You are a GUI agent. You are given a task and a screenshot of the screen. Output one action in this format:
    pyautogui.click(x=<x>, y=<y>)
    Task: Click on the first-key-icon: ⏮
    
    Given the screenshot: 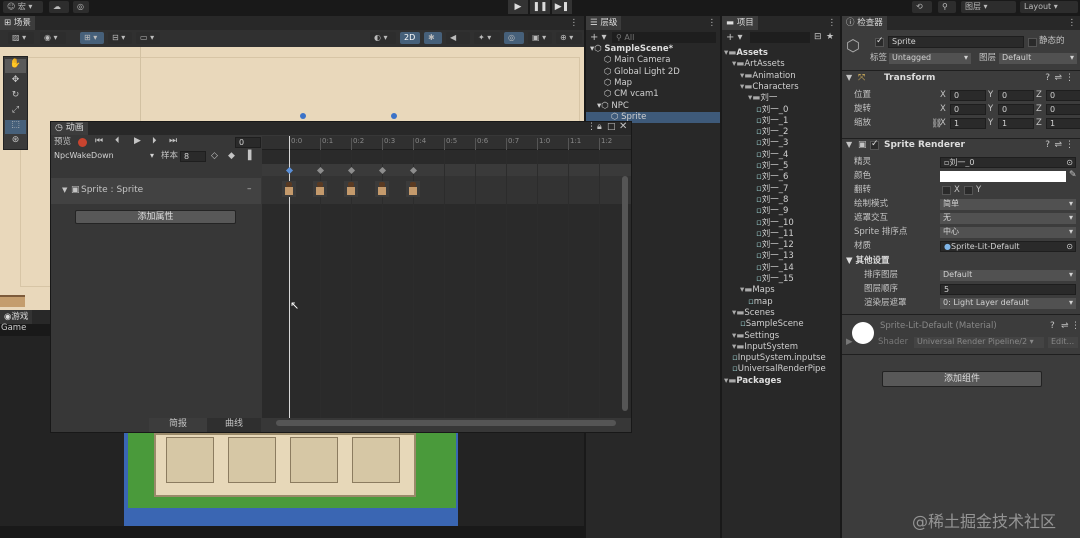 What is the action you would take?
    pyautogui.click(x=99, y=141)
    